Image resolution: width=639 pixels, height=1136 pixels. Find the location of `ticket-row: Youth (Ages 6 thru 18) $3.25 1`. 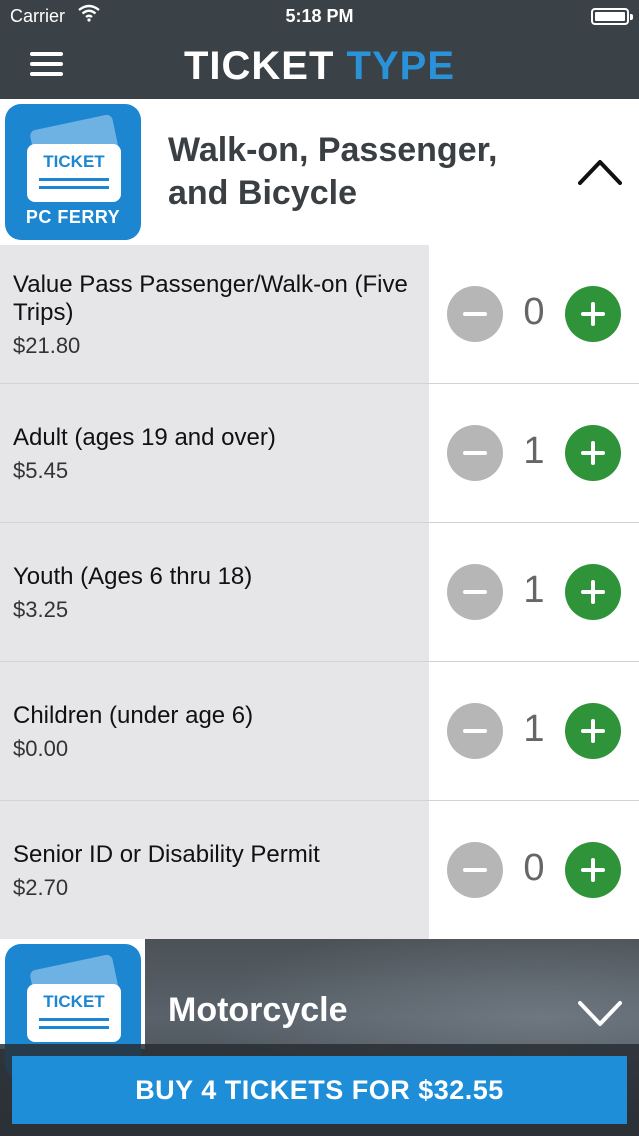

ticket-row: Youth (Ages 6 thru 18) $3.25 1 is located at coordinates (319, 592).